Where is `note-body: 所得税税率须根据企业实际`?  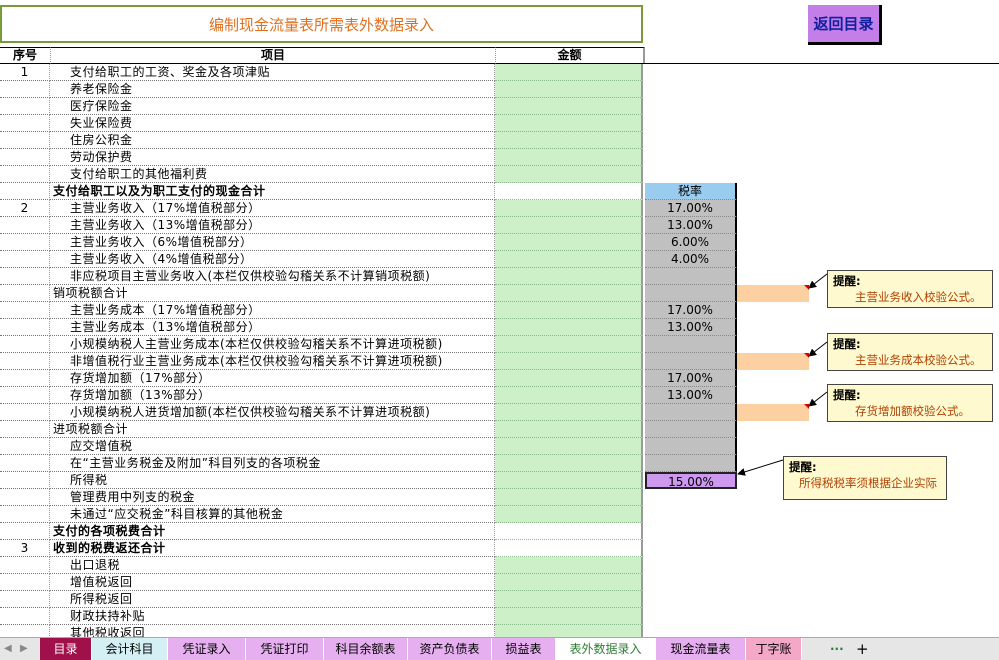
note-body: 所得税税率须根据企业实际 is located at coordinates (868, 483).